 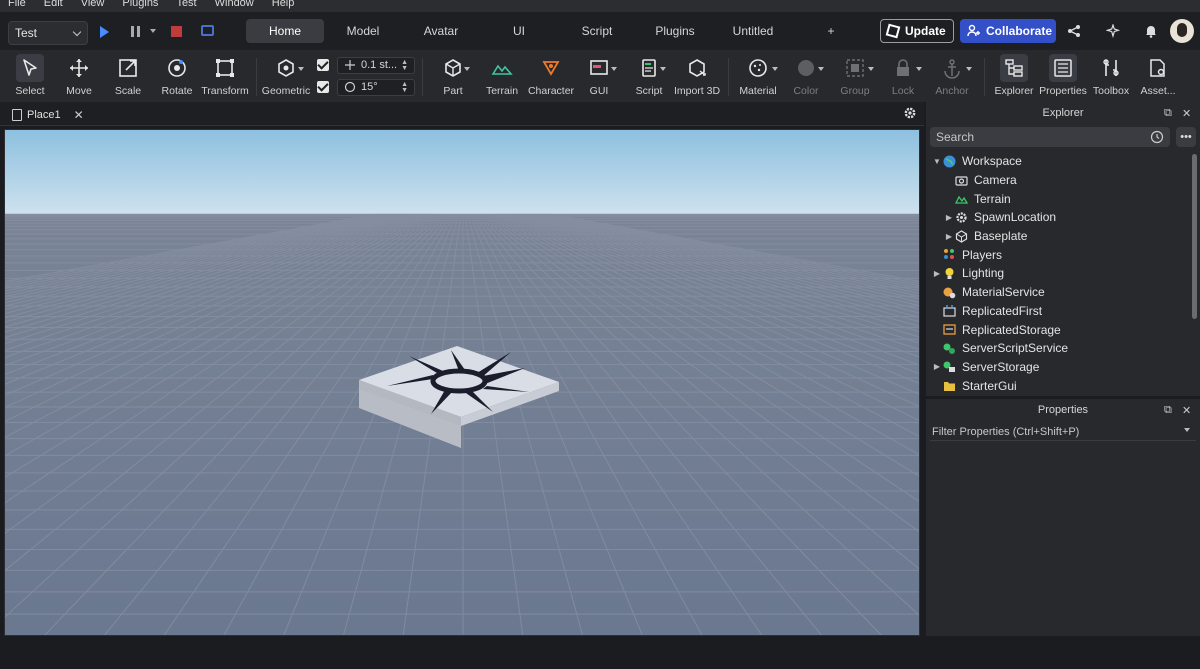 I want to click on terrain-tool: Terrain, so click(x=502, y=76).